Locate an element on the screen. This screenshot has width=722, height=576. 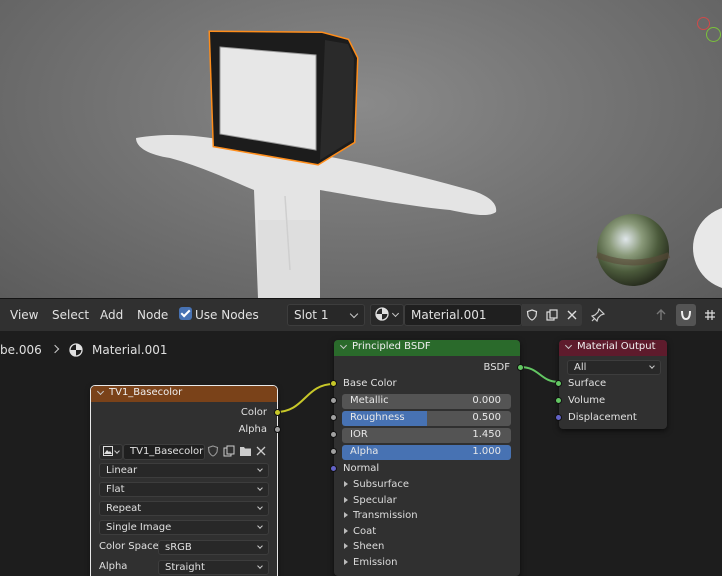
metallic-slider: Metallic 0.000 is located at coordinates (426, 401).